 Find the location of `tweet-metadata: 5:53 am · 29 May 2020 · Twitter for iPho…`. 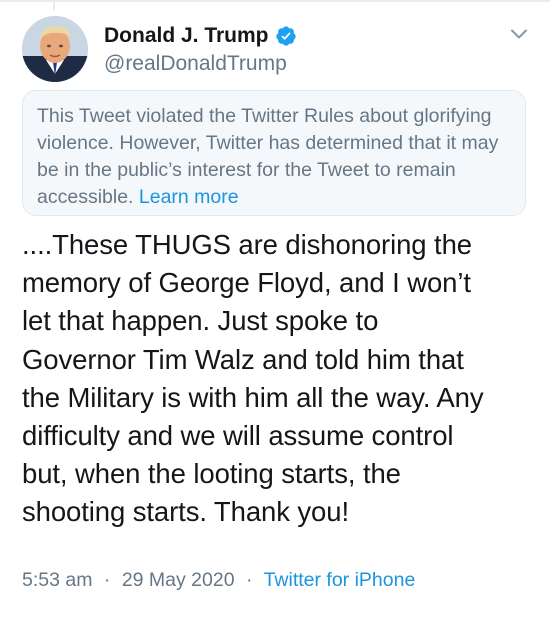

tweet-metadata: 5:53 am · 29 May 2020 · Twitter for iPho… is located at coordinates (218, 580).